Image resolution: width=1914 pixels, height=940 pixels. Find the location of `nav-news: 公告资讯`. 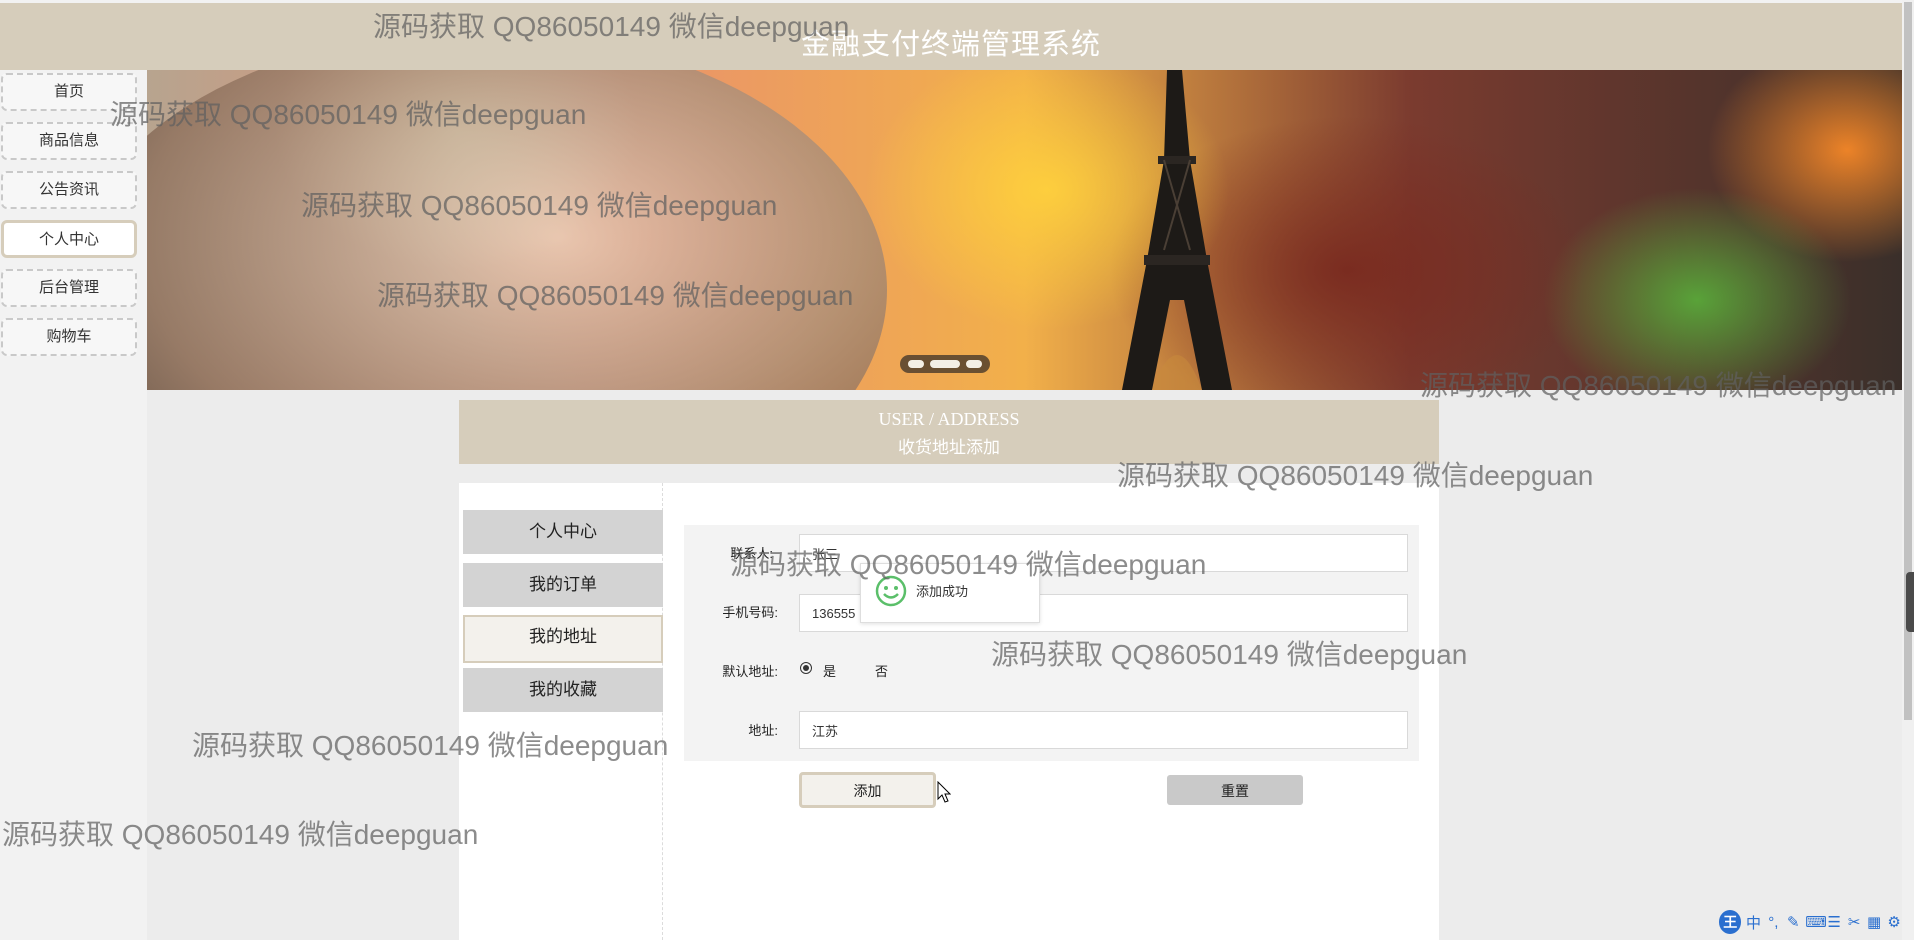

nav-news: 公告资讯 is located at coordinates (69, 190).